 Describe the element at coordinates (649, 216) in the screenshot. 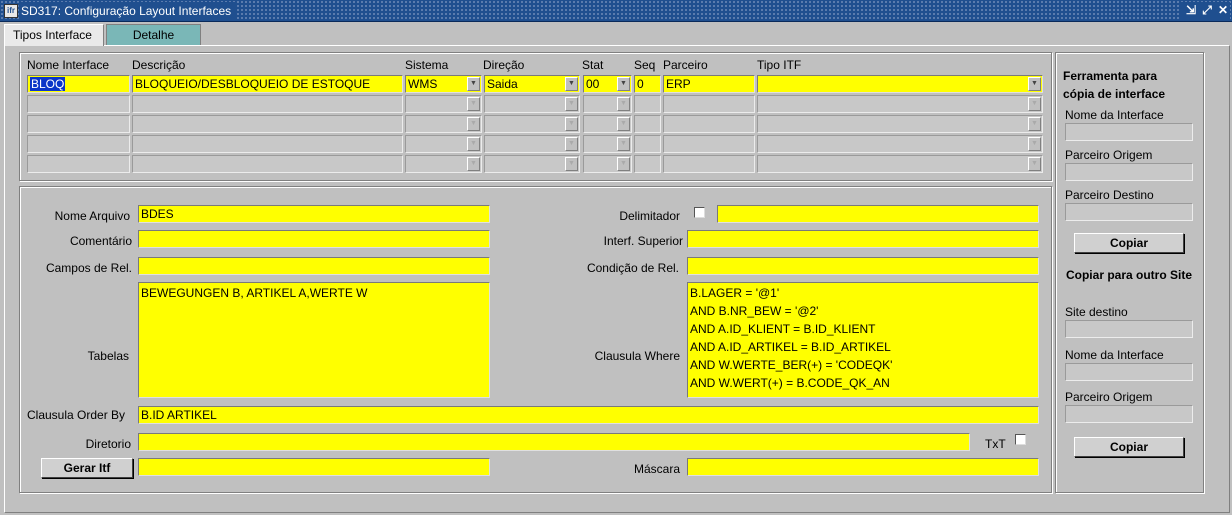

I see `delimitador-label: Delimitador` at that location.